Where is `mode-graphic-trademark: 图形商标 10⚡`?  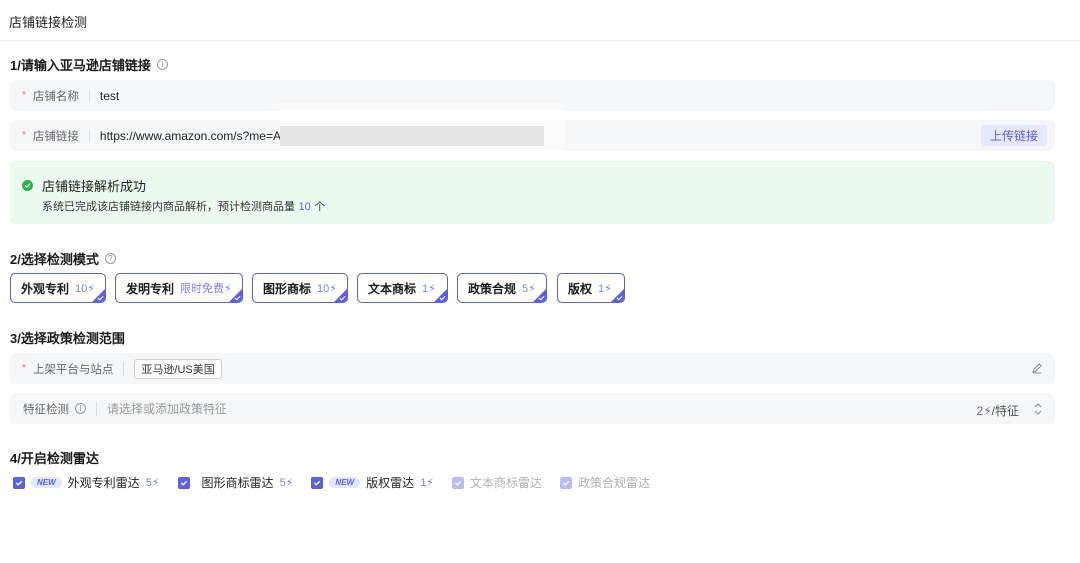 mode-graphic-trademark: 图形商标 10⚡ is located at coordinates (300, 288).